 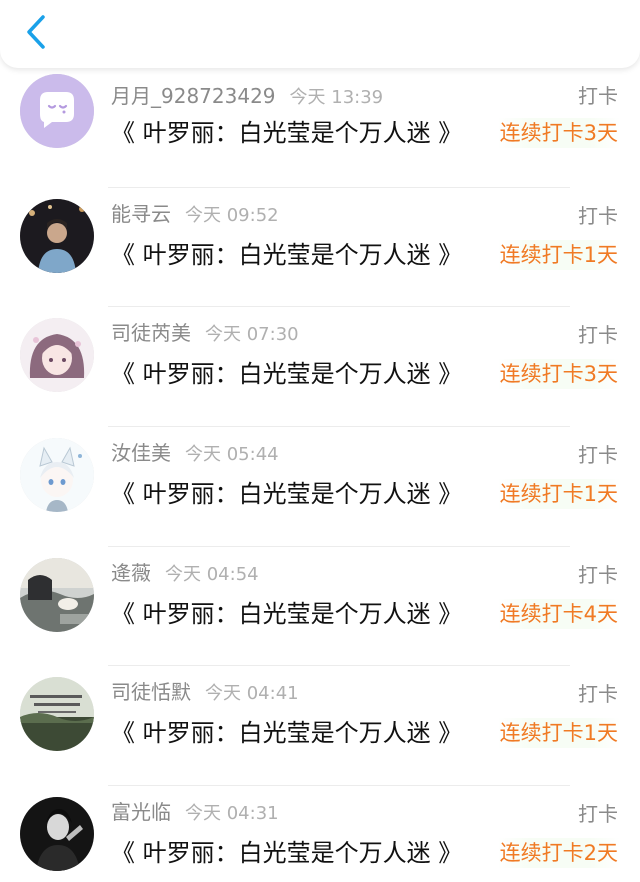 I want to click on user-meta: 司徒芮美 今天 07:30, so click(x=205, y=334).